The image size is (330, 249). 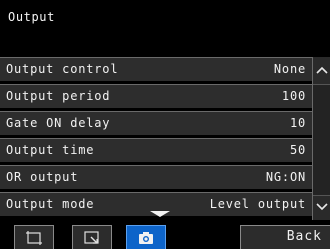 What do you see at coordinates (50, 150) in the screenshot?
I see `setting-label: Output time` at bounding box center [50, 150].